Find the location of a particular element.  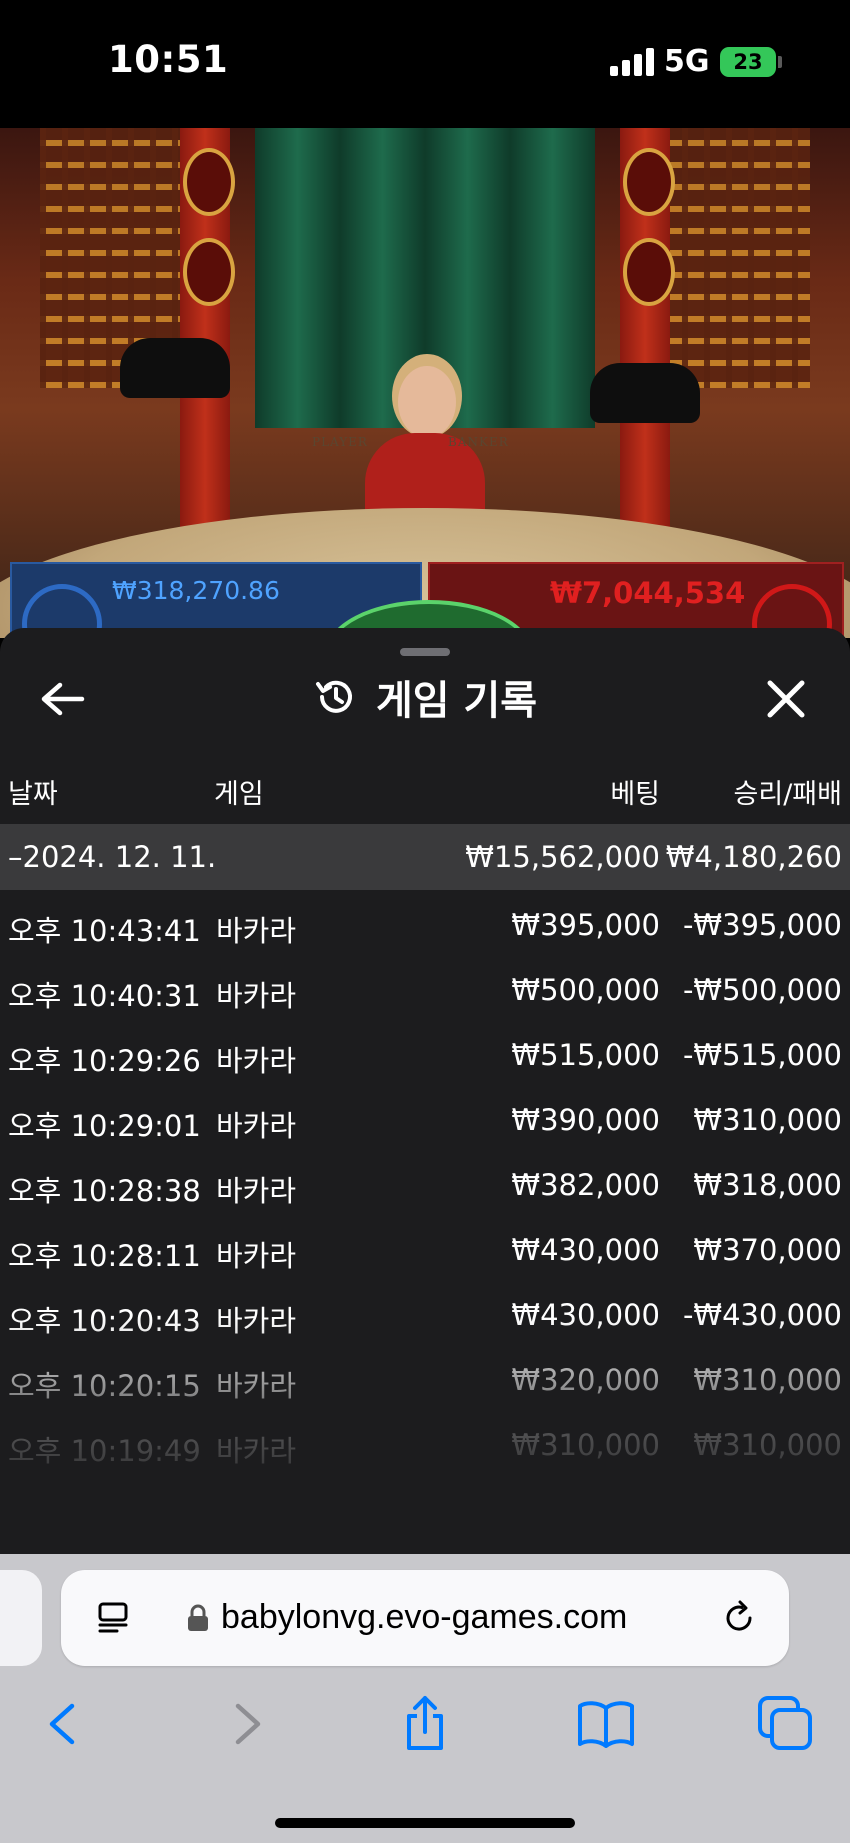

row-time: 오후 10:20:15 is located at coordinates (104, 1386).